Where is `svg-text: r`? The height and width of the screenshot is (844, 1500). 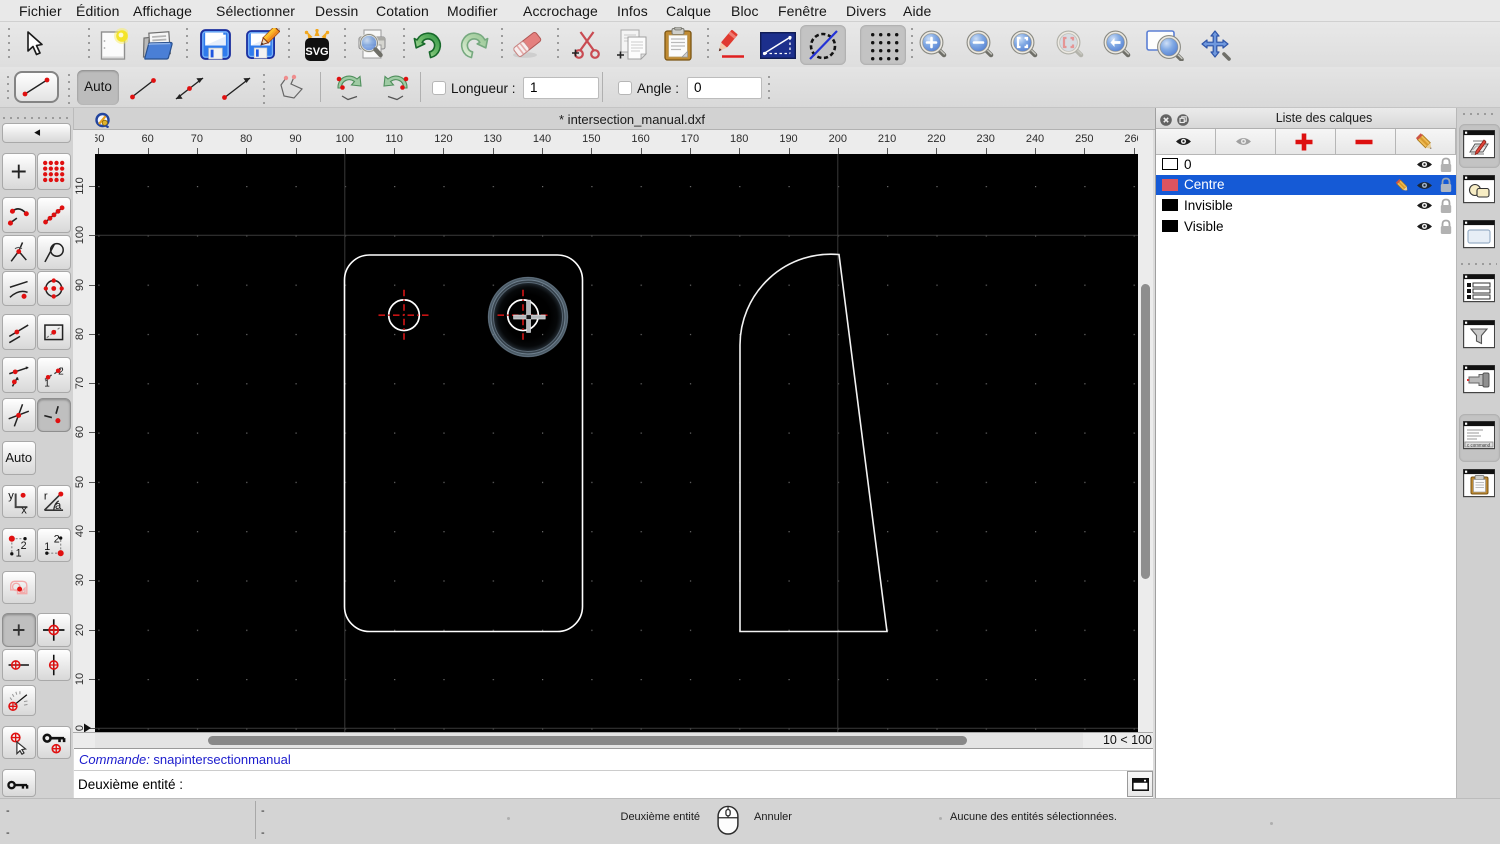 svg-text: r is located at coordinates (46, 497).